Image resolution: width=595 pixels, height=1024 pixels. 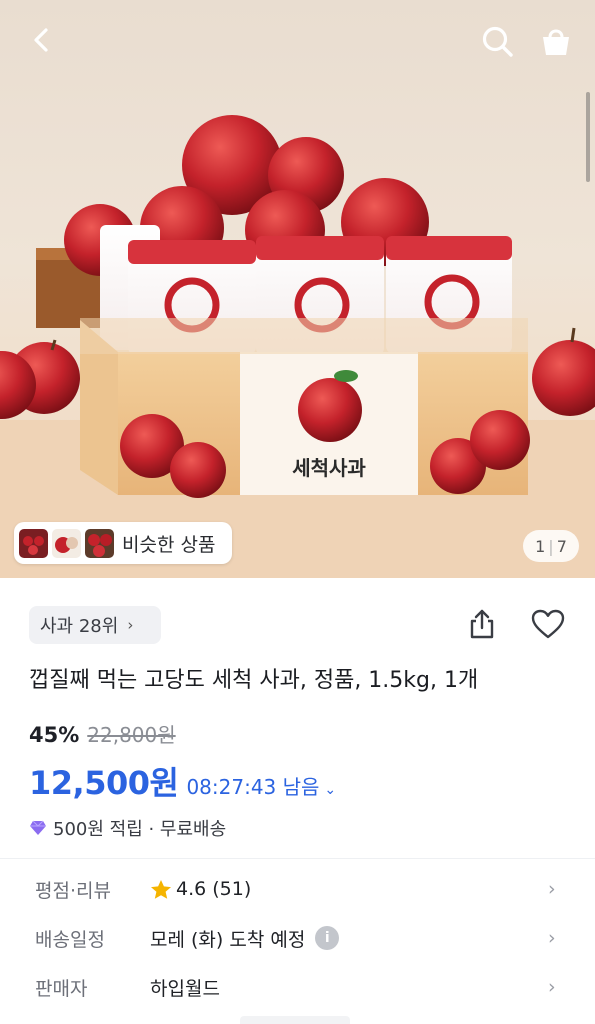 What do you see at coordinates (54, 735) in the screenshot?
I see `discount-rate: 45%` at bounding box center [54, 735].